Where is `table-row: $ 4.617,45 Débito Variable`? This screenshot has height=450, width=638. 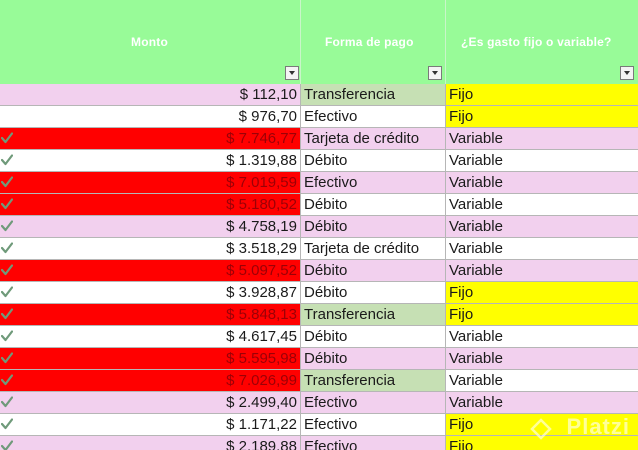
table-row: $ 4.617,45 Débito Variable is located at coordinates (319, 337).